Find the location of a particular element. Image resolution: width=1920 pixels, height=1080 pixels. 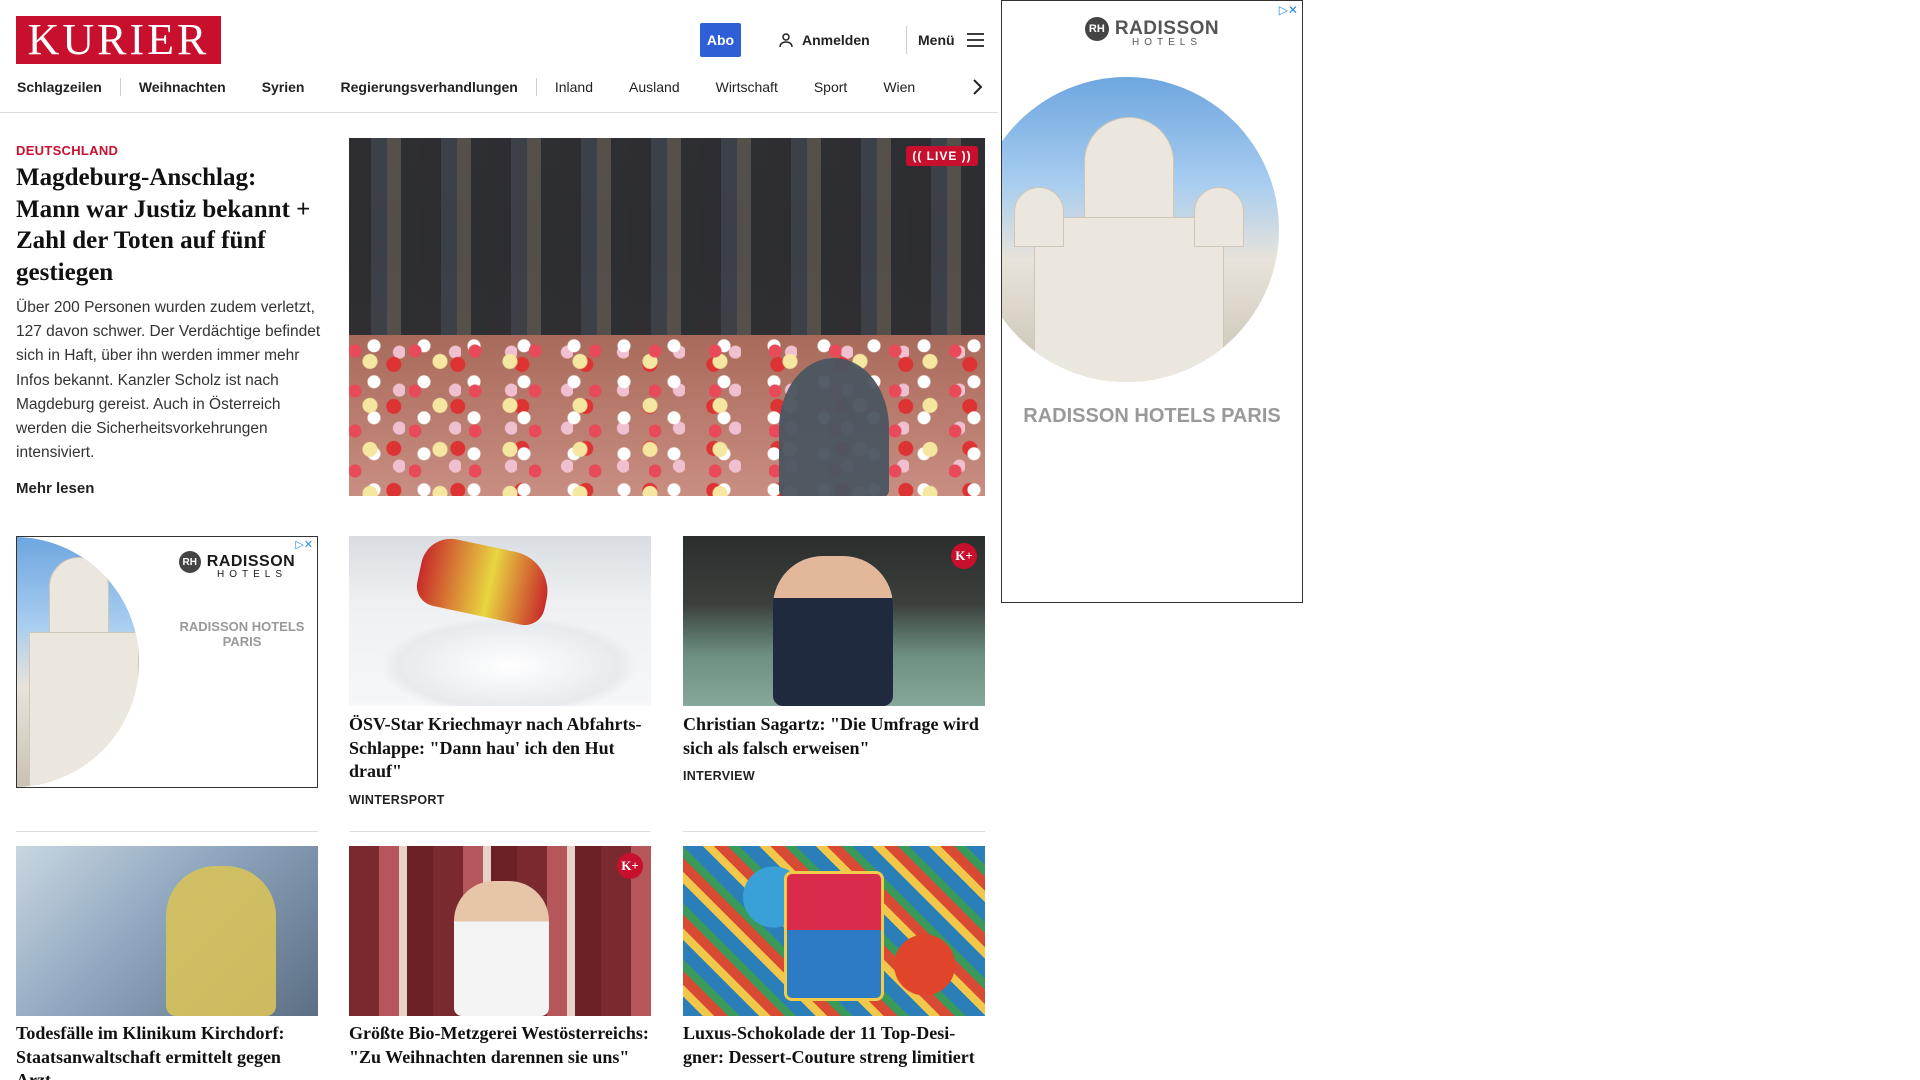

nav-item-syrien: Syrien is located at coordinates (283, 87).